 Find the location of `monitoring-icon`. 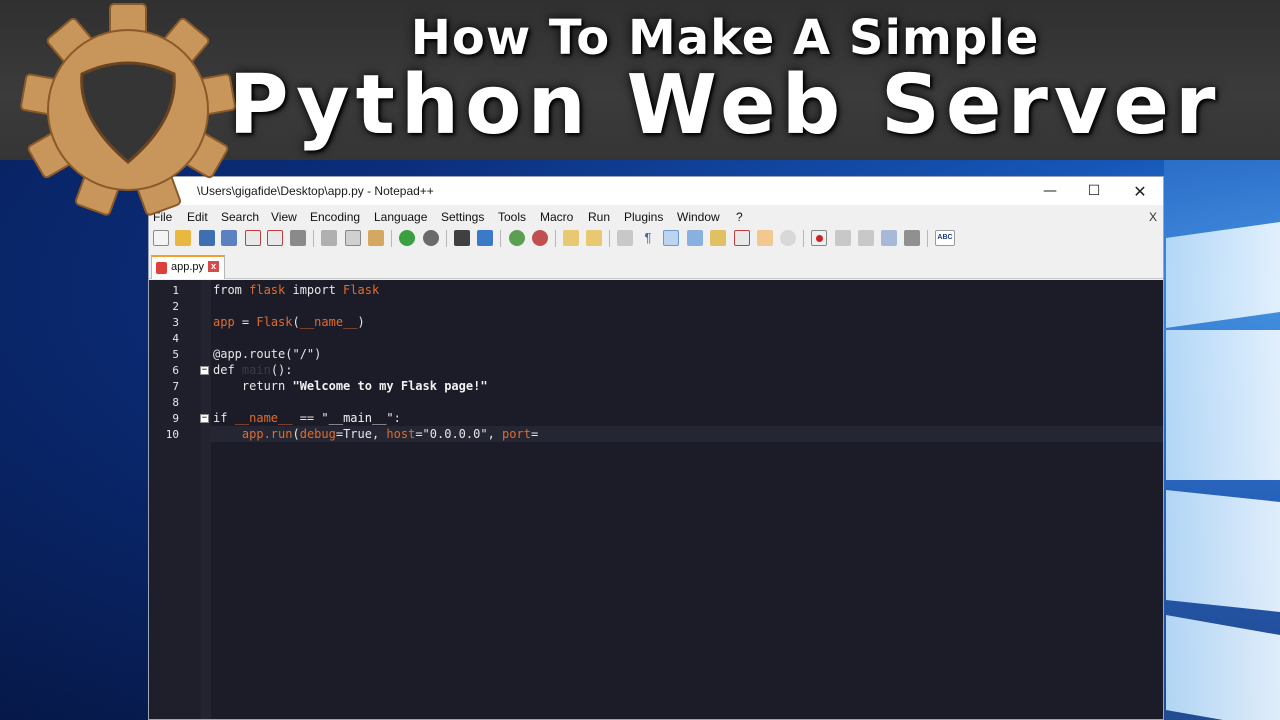

monitoring-icon is located at coordinates (788, 238).